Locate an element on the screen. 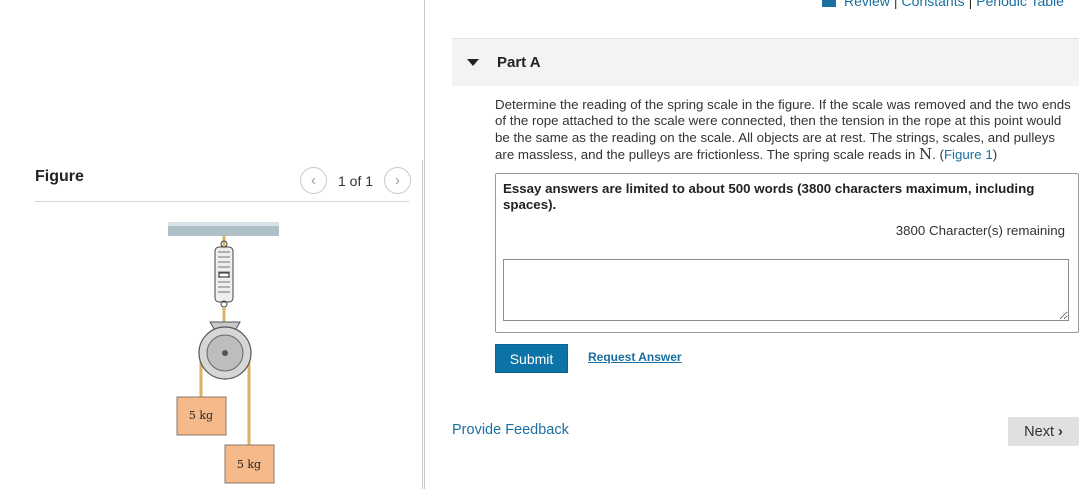 Image resolution: width=1092 pixels, height=489 pixels. next-button: Next › is located at coordinates (1043, 431).